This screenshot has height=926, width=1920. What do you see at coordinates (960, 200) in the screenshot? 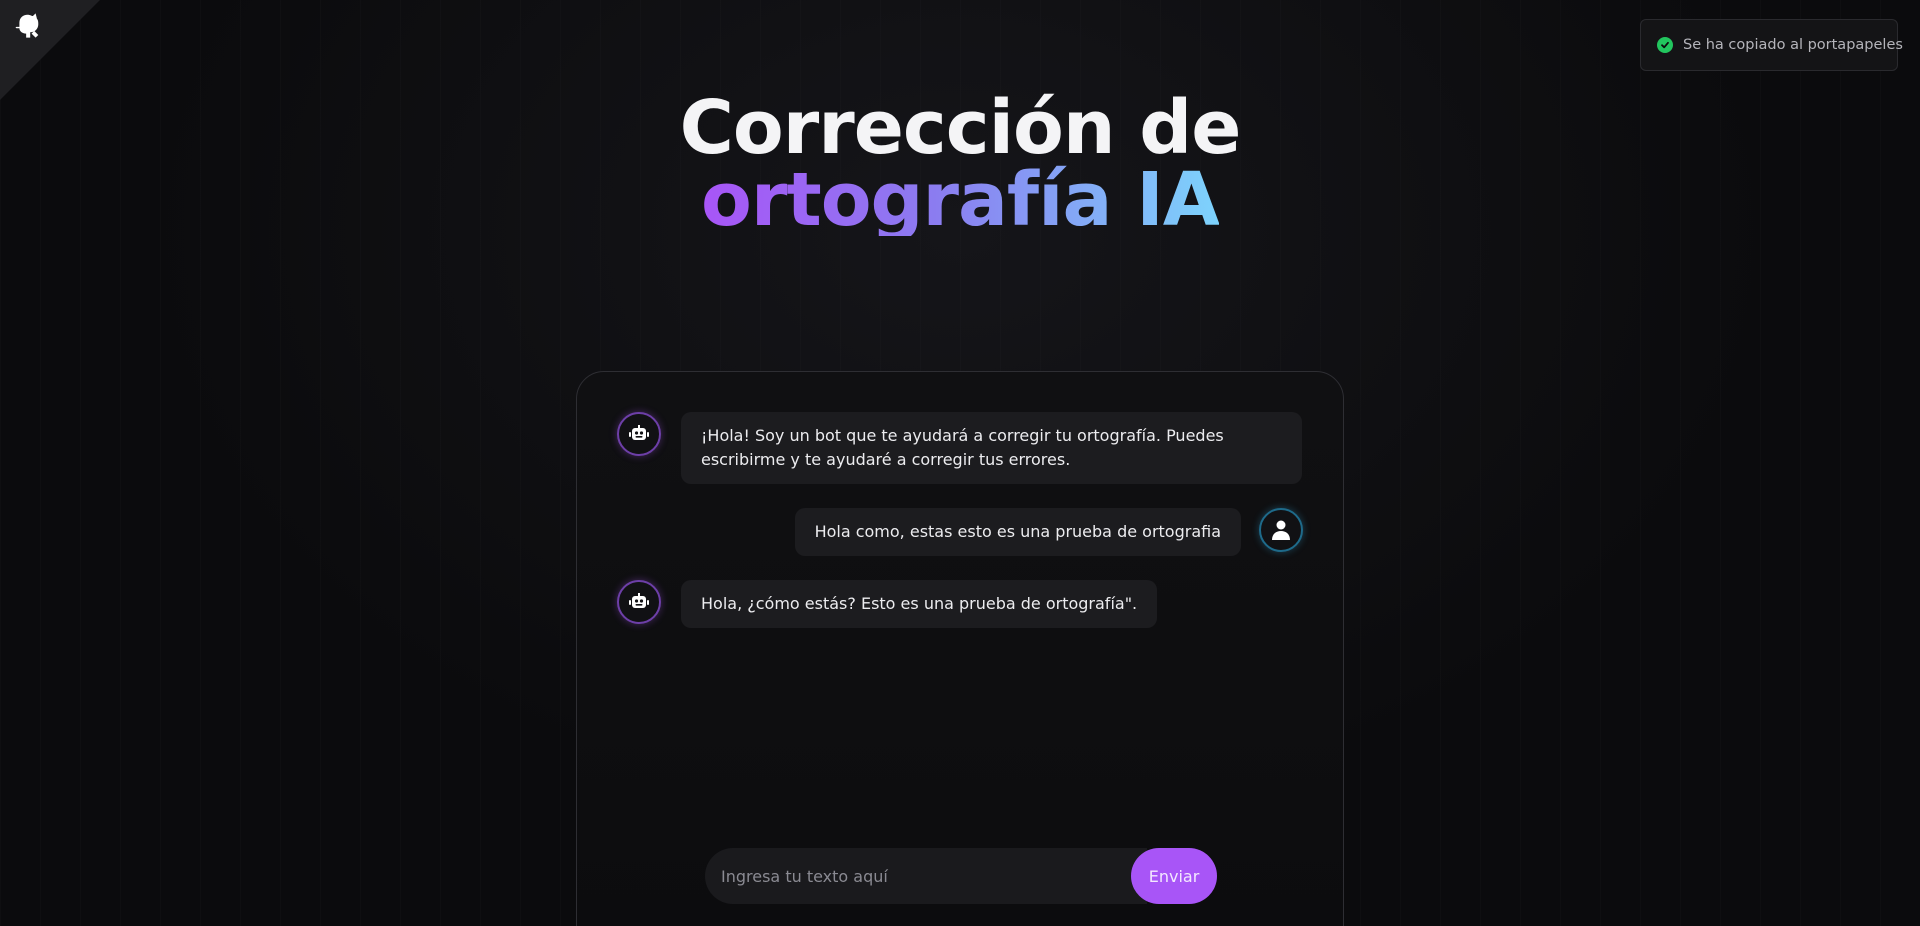
I see `title-line-2-gradient: ortografía IA` at bounding box center [960, 200].